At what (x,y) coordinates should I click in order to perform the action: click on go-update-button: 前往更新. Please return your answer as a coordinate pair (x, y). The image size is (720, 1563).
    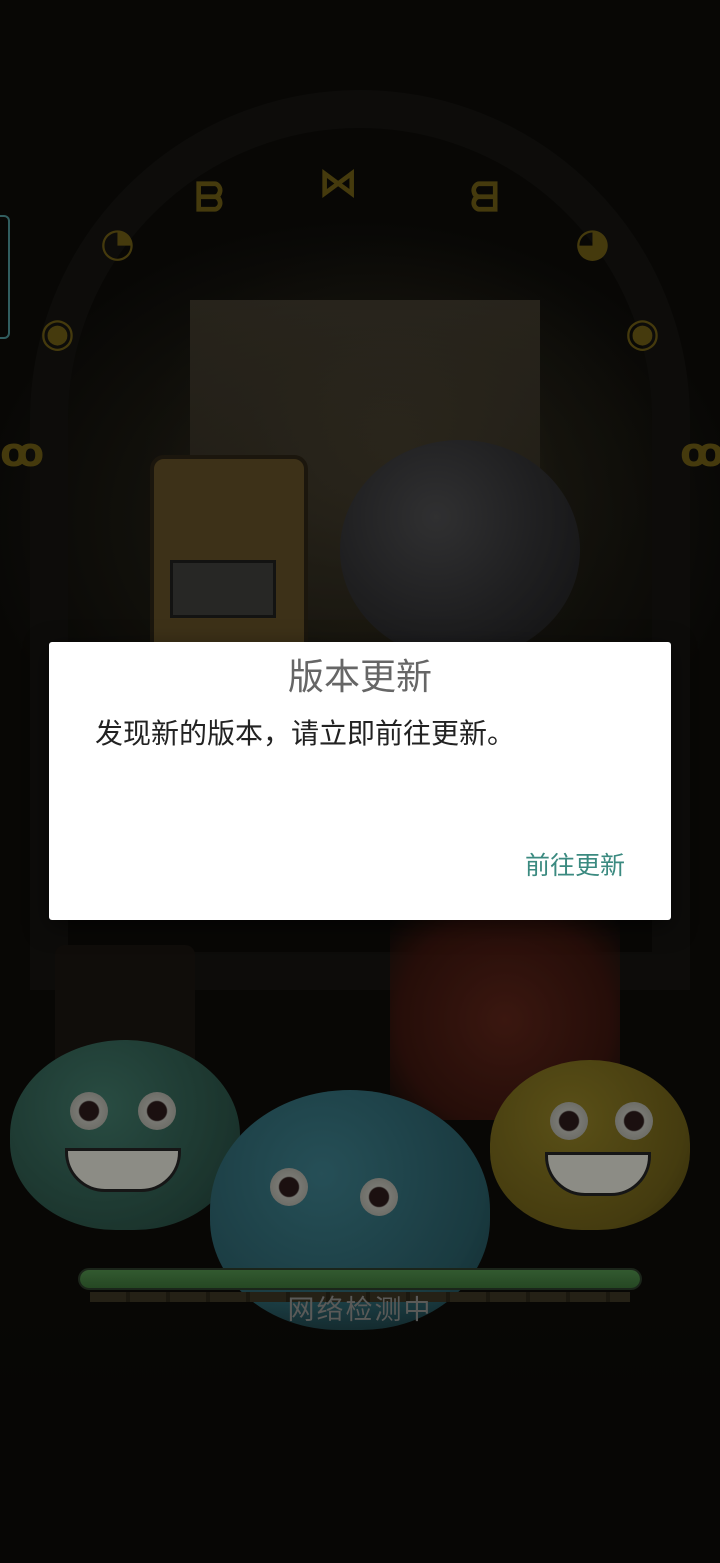
    Looking at the image, I should click on (575, 864).